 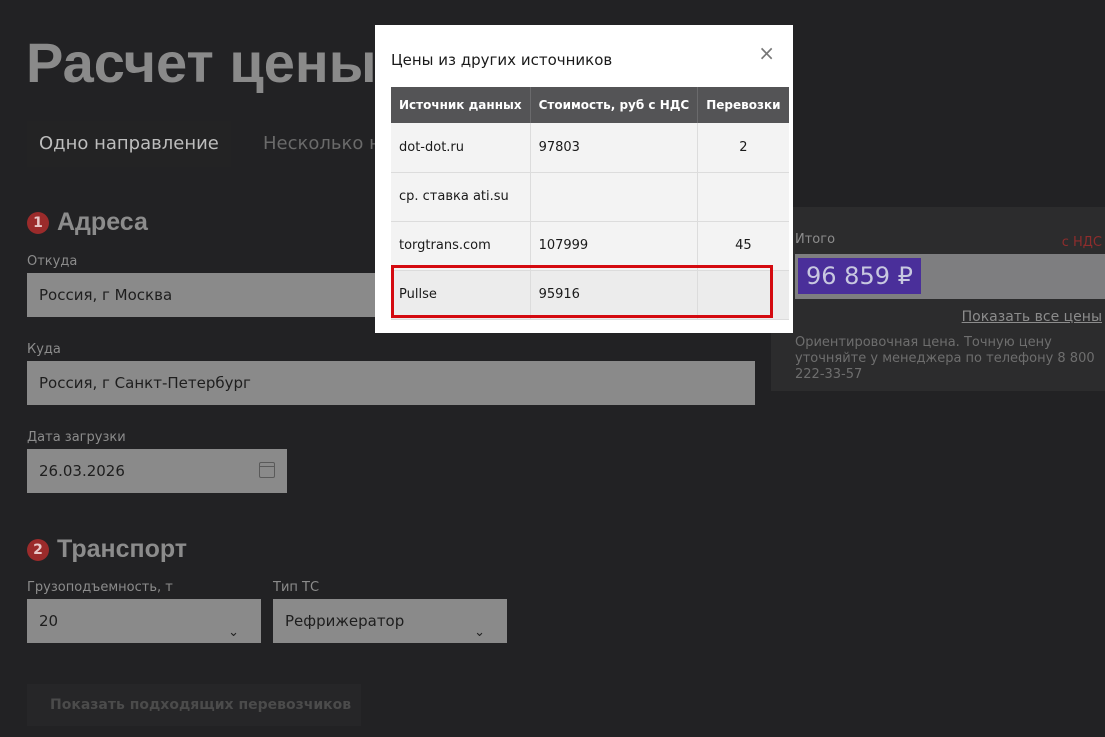 What do you see at coordinates (614, 295) in the screenshot?
I see `cell-cost: 95916` at bounding box center [614, 295].